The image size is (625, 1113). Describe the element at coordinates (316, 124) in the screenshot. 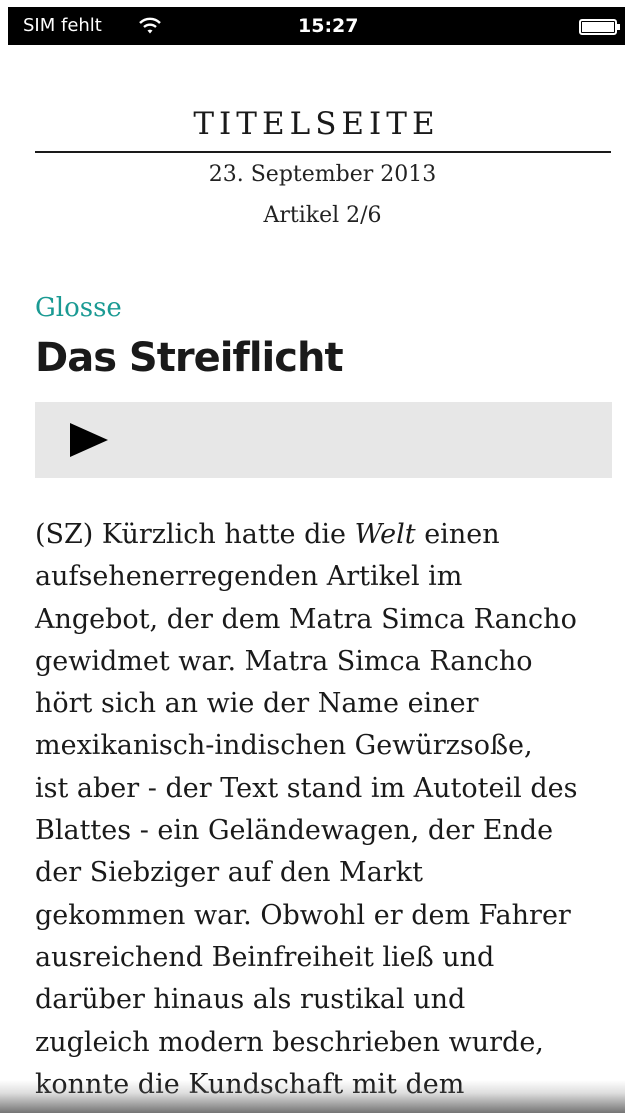

I see `section-title: TITELSEITE` at that location.